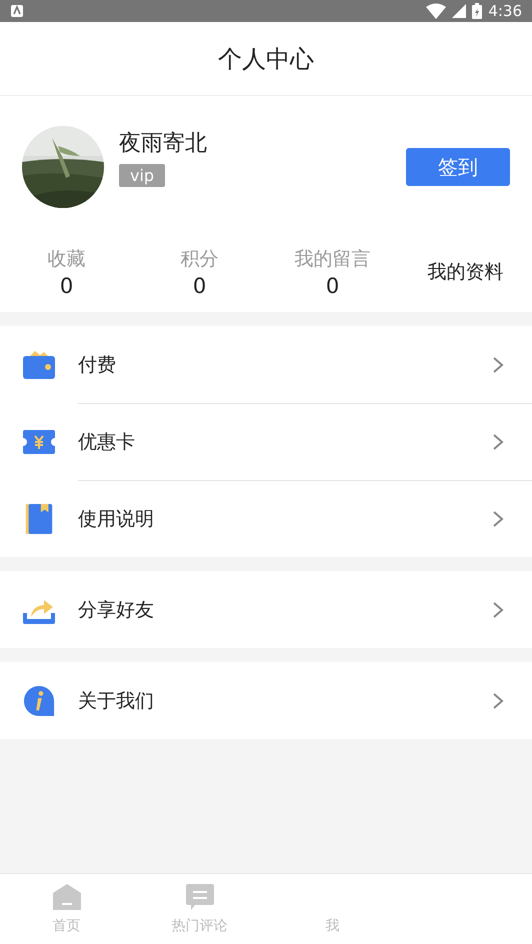 This screenshot has width=532, height=944. Describe the element at coordinates (458, 167) in the screenshot. I see `check-in-button: 签到` at that location.